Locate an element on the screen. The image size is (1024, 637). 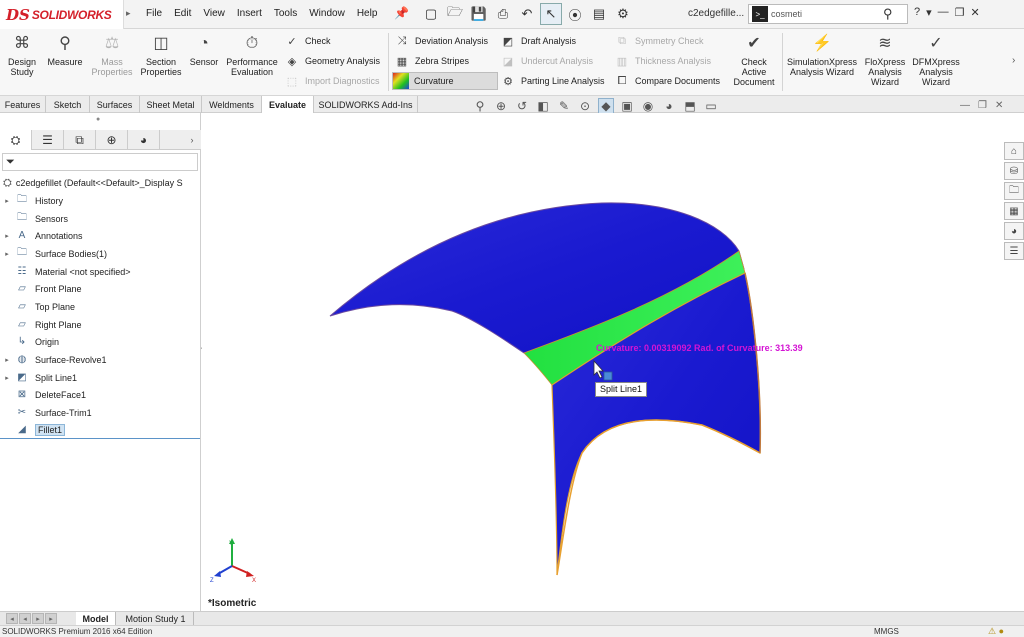
tab-sketch: Sketch is located at coordinates (68, 104).